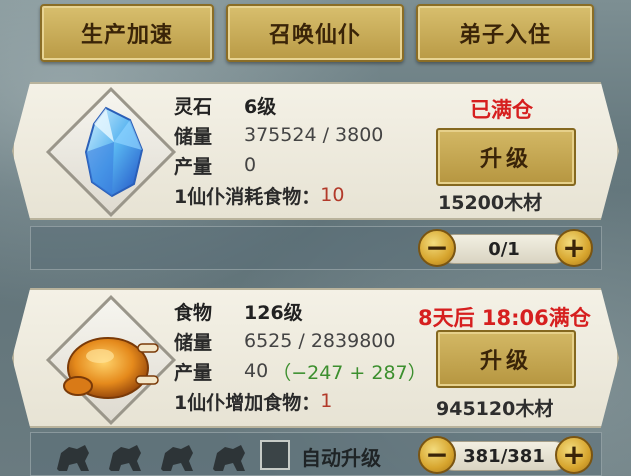 This screenshot has height=476, width=631. I want to click on summon-servant-button: 召唤仙仆, so click(315, 33).